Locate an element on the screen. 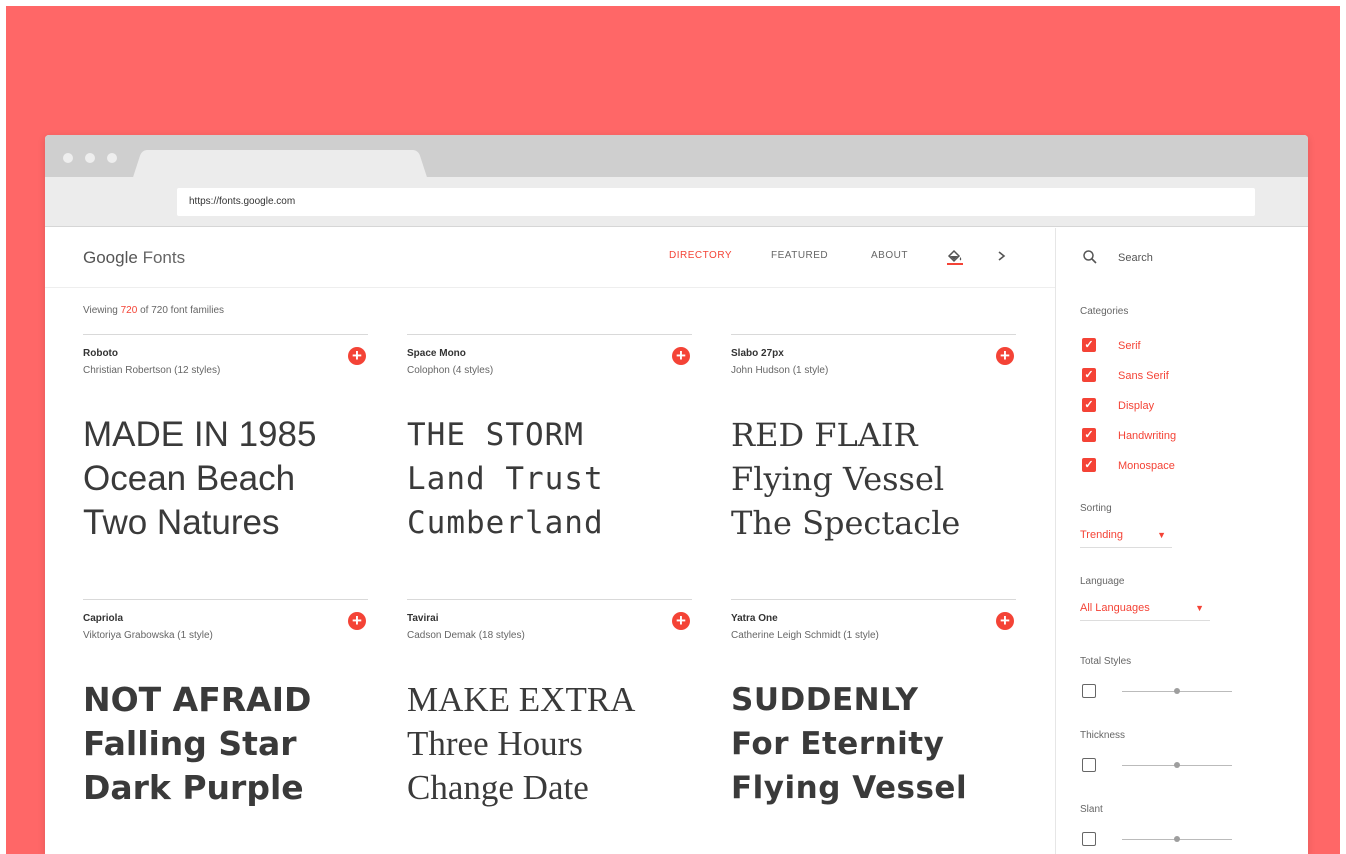 This screenshot has height=854, width=1346. sorting-value: Trending is located at coordinates (1102, 535).